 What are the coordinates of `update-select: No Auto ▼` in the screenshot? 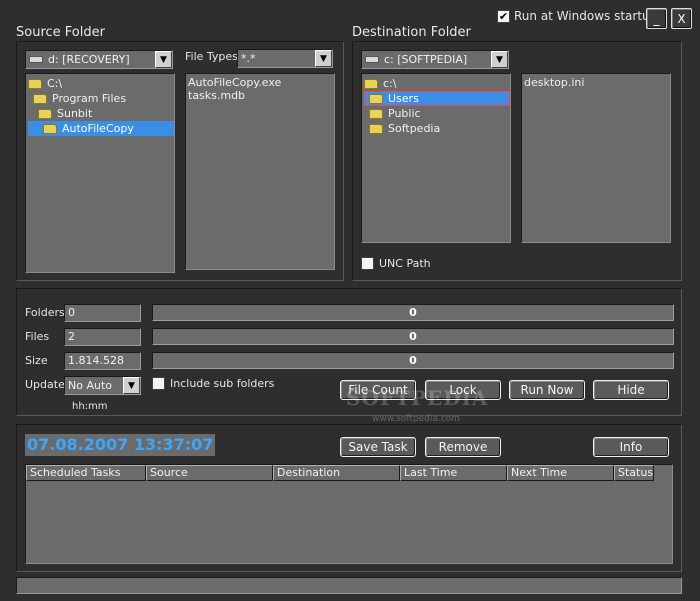 It's located at (102, 385).